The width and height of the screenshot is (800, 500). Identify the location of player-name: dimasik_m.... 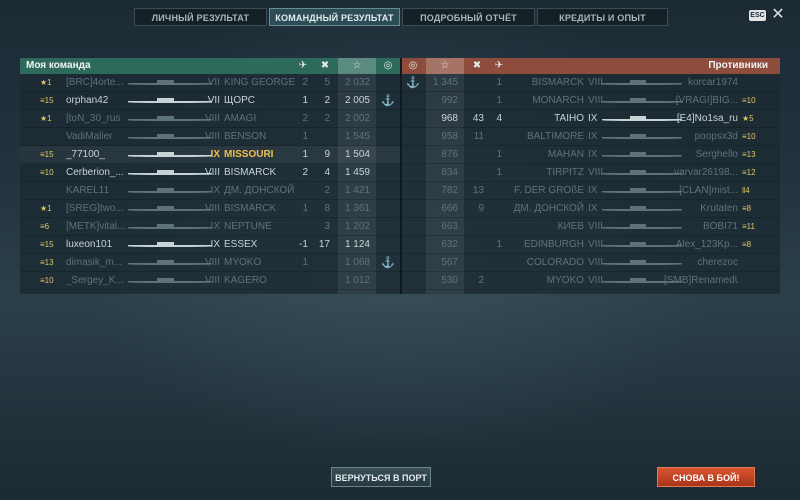
(97, 263).